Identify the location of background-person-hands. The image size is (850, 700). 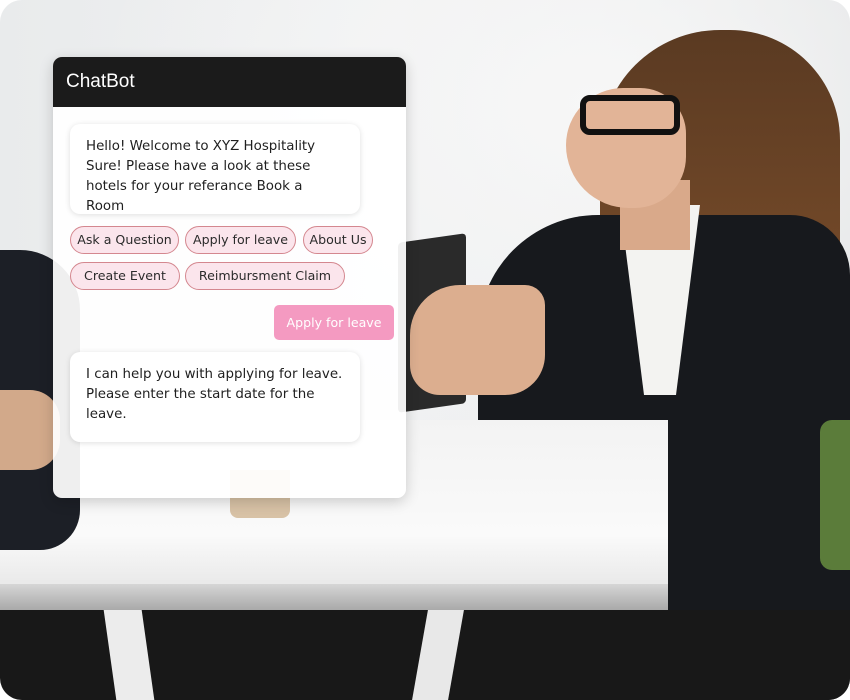
(477, 340).